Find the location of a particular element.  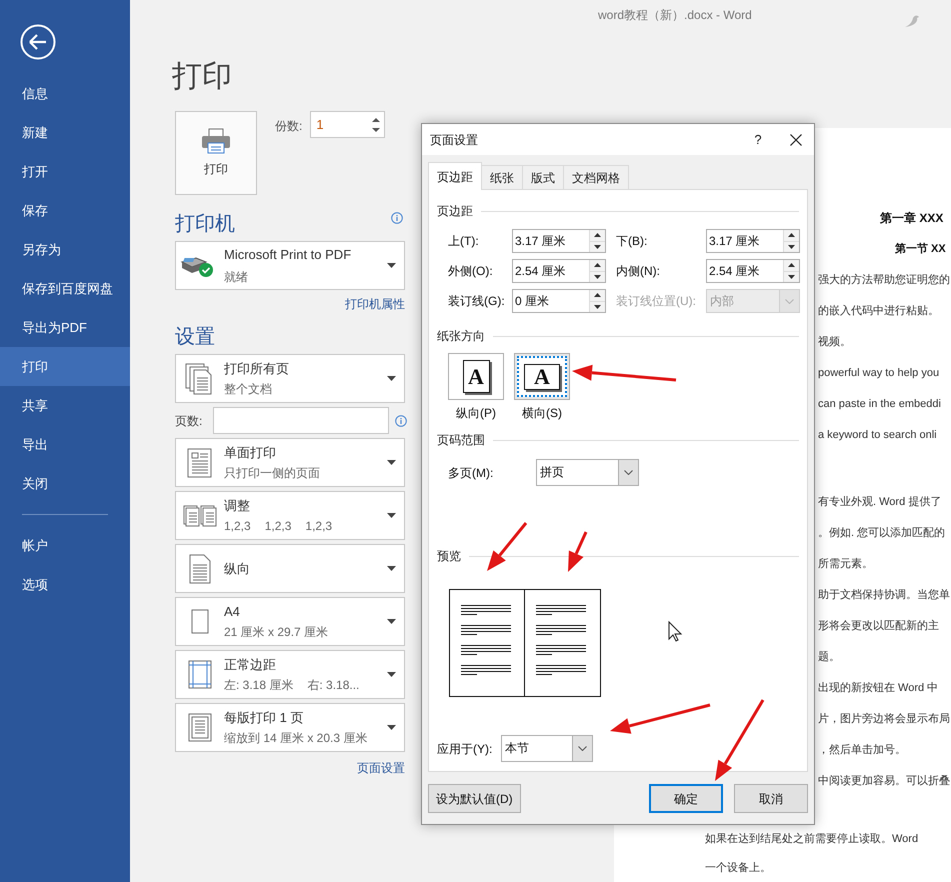

back-icon is located at coordinates (38, 42).